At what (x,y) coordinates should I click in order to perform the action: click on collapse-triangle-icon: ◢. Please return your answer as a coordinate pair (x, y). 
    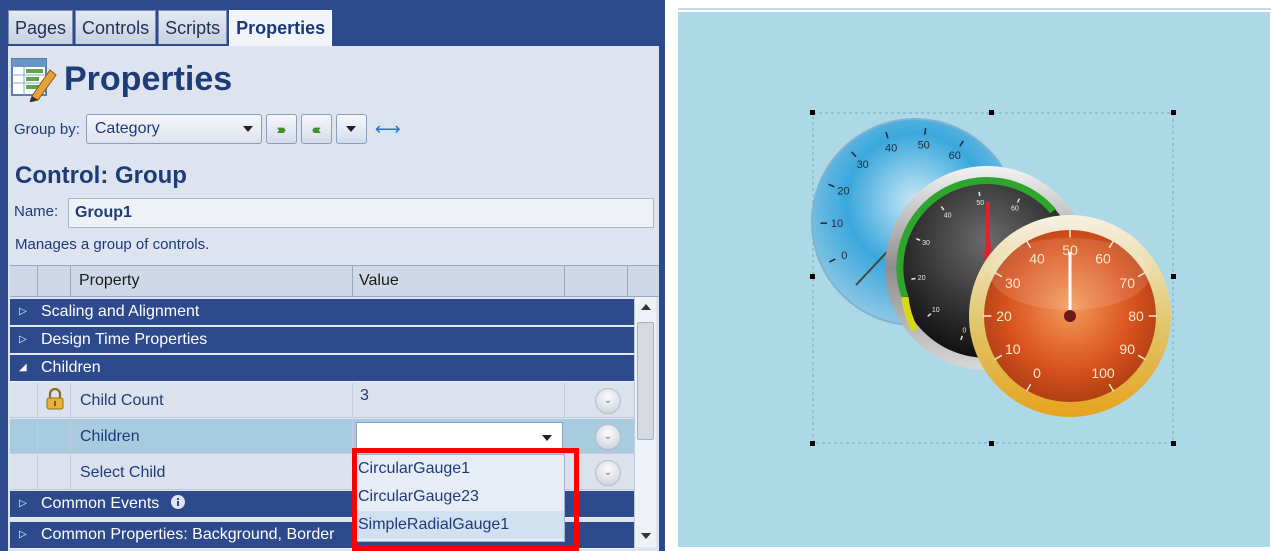
    Looking at the image, I should click on (23, 367).